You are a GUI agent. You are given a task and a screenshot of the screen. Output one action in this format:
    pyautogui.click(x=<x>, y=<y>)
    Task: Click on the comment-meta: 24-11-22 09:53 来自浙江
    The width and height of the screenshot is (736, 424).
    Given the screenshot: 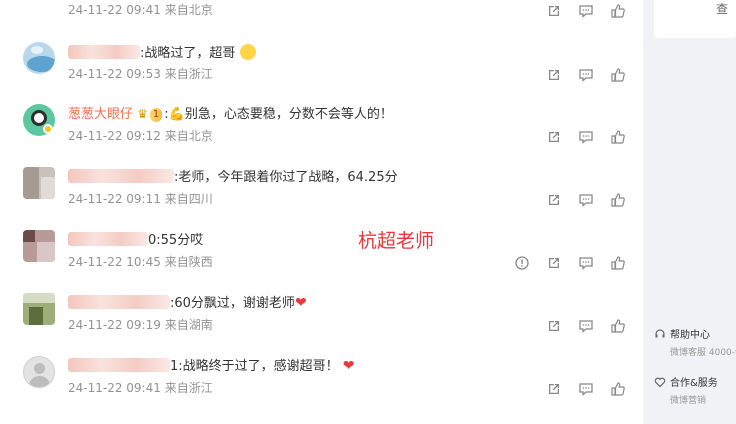 What is the action you would take?
    pyautogui.click(x=140, y=74)
    